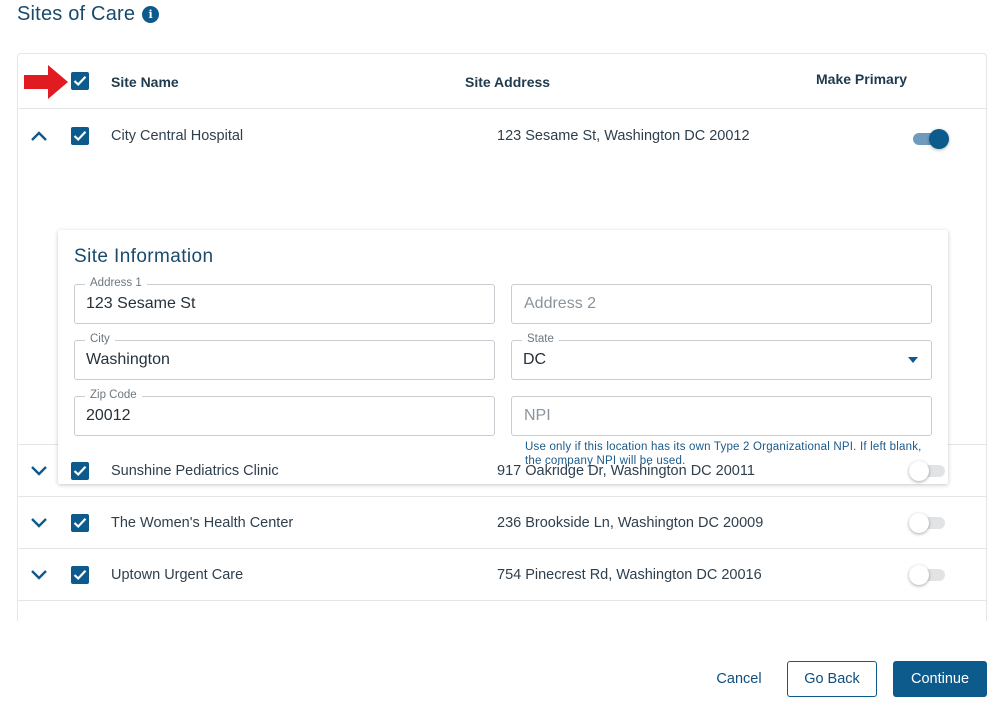 The height and width of the screenshot is (719, 1006). What do you see at coordinates (507, 82) in the screenshot?
I see `column-header-site-address: Site Address` at bounding box center [507, 82].